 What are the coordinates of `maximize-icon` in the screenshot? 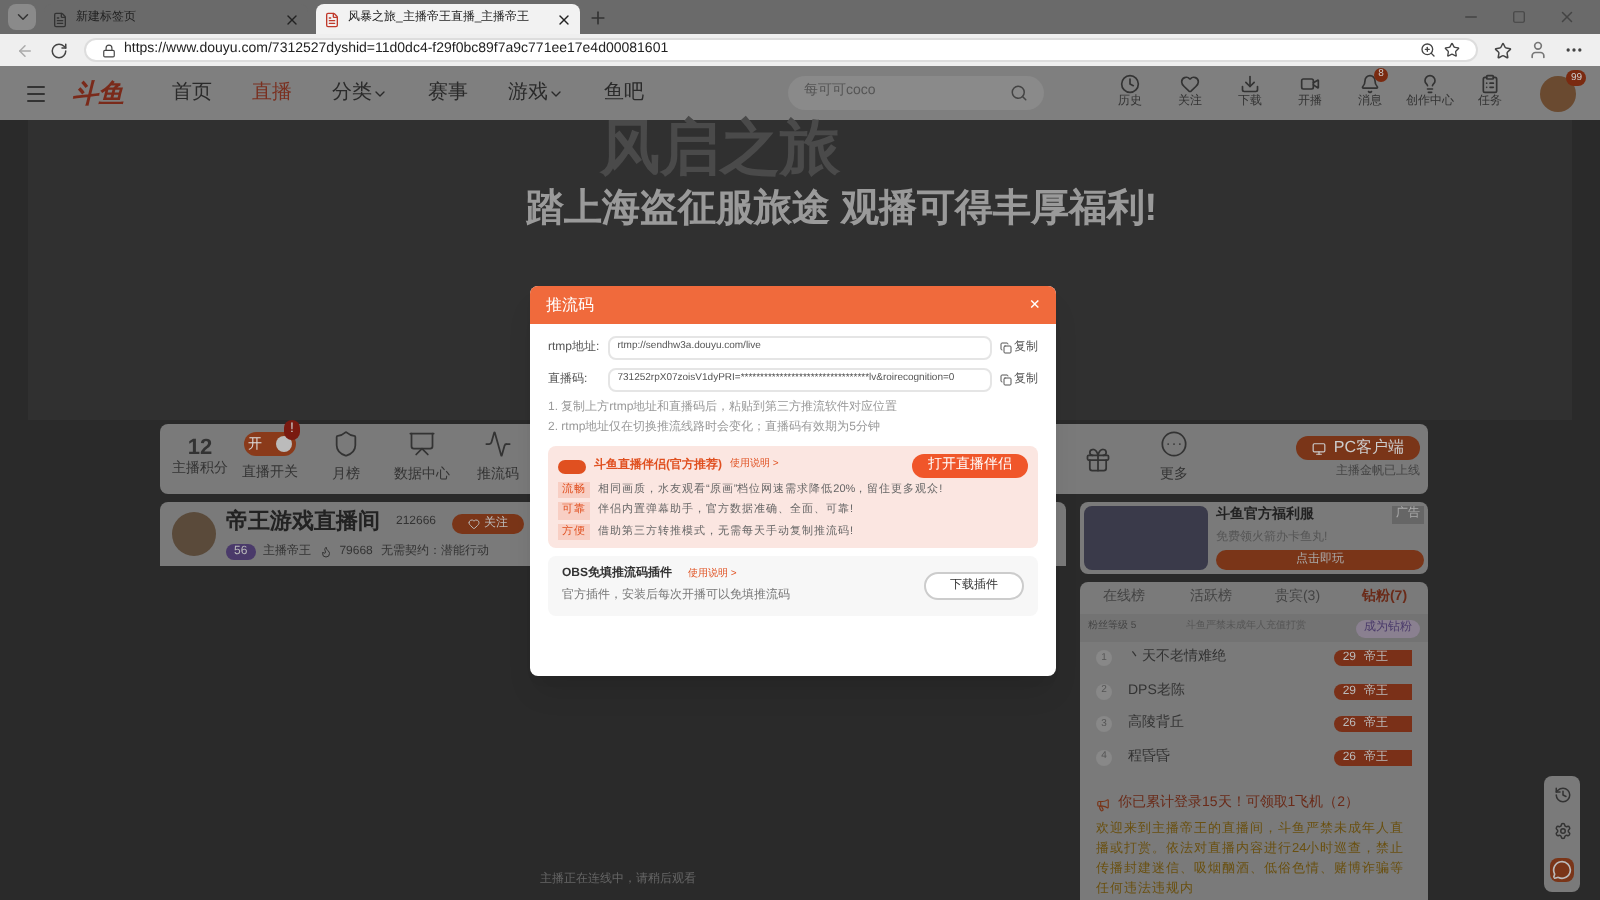 It's located at (1519, 17).